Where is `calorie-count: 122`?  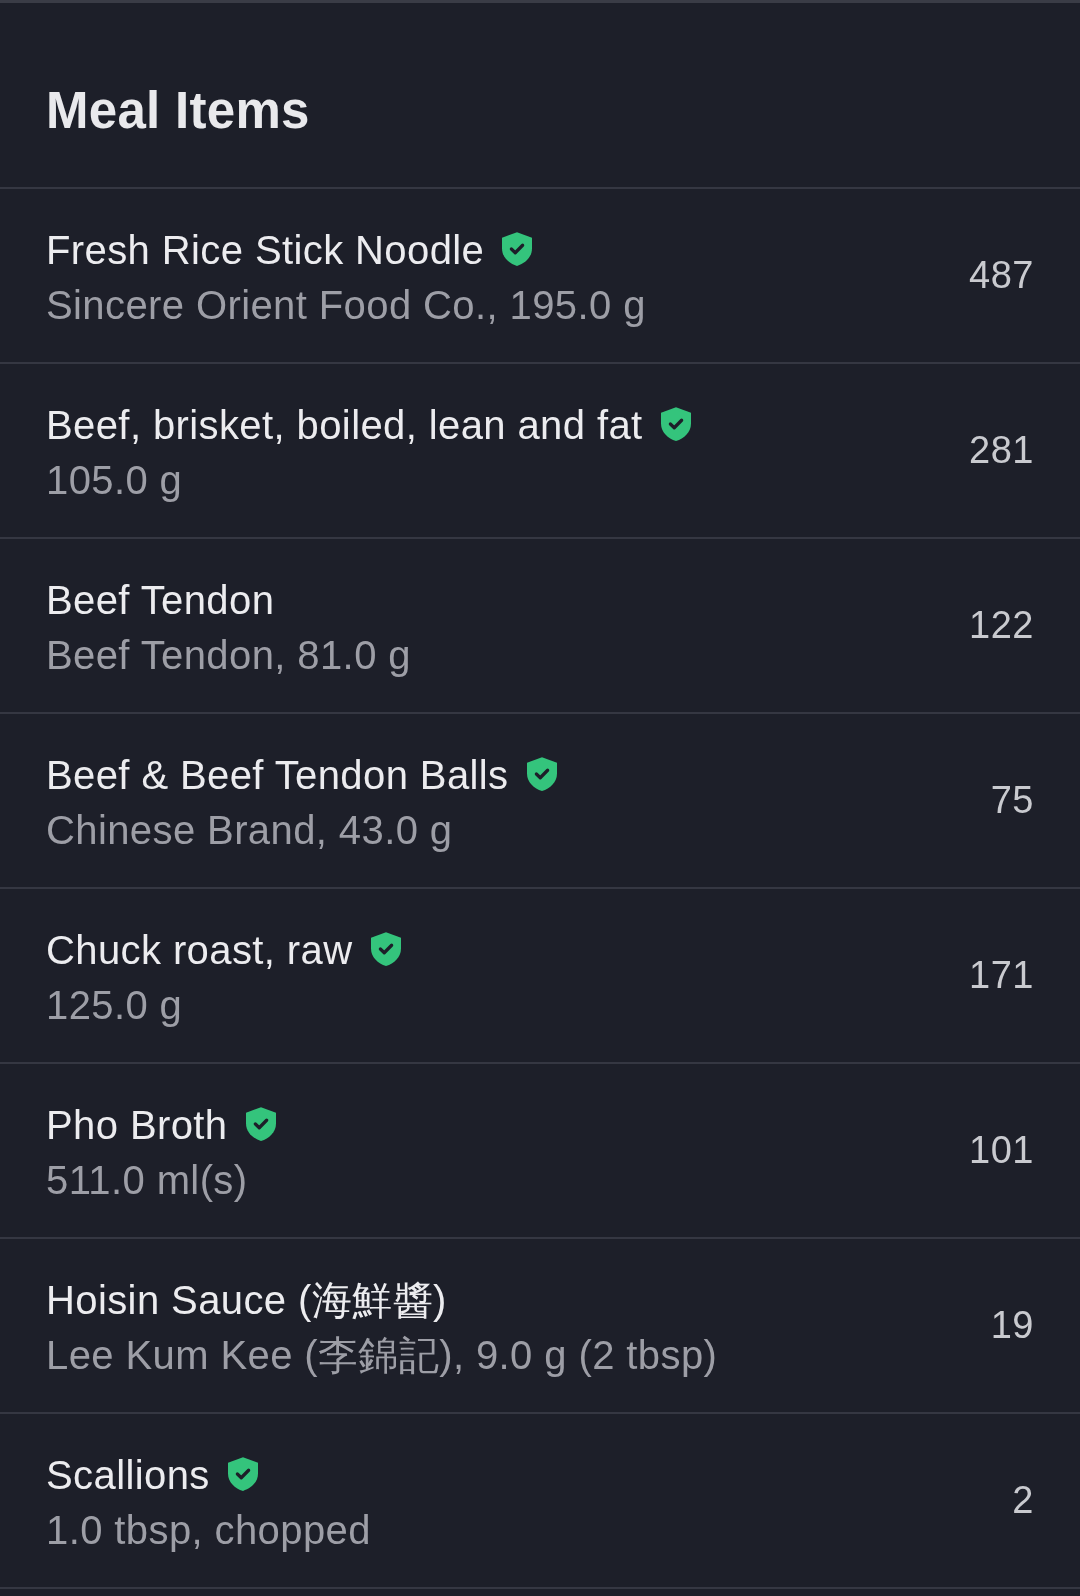
calorie-count: 122 is located at coordinates (1001, 625).